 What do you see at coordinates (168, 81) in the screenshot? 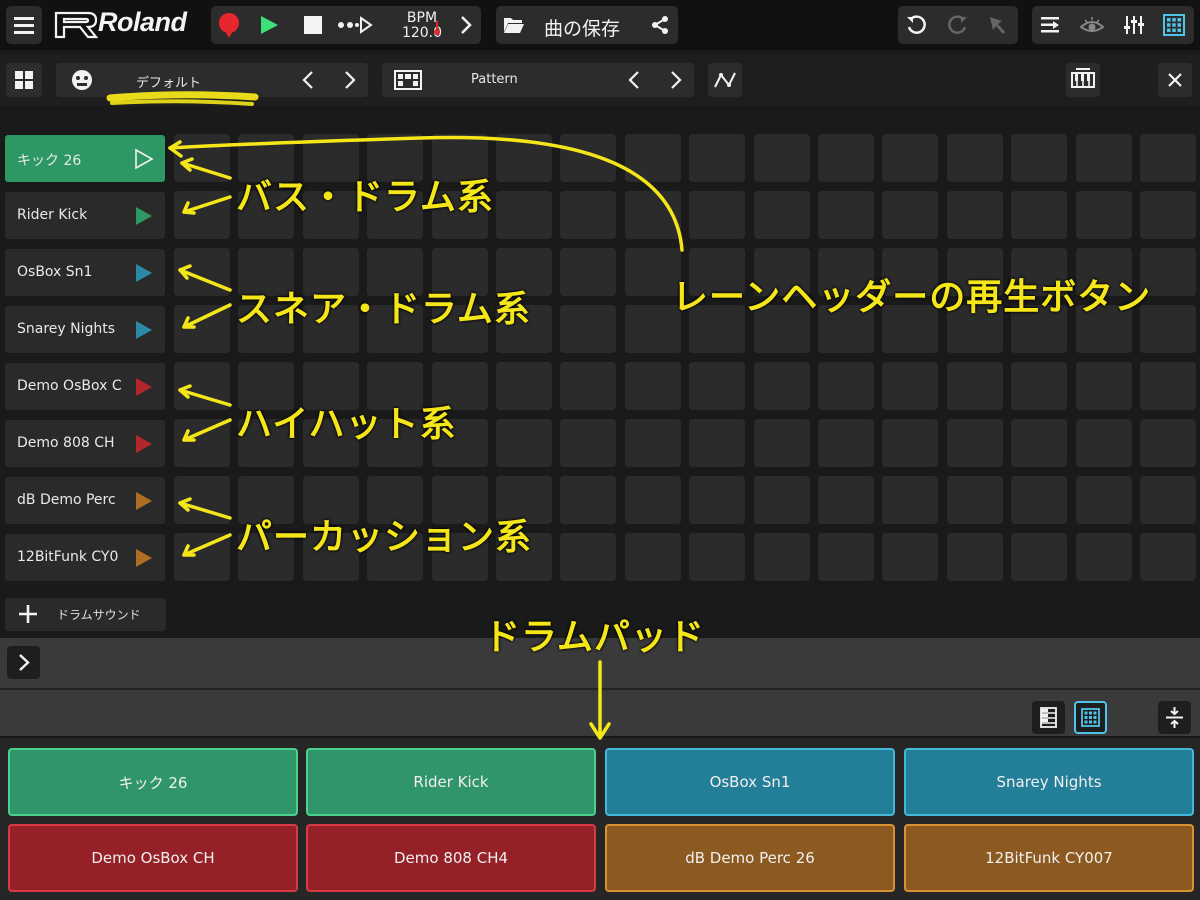
I see `kit-name: デフォルト` at bounding box center [168, 81].